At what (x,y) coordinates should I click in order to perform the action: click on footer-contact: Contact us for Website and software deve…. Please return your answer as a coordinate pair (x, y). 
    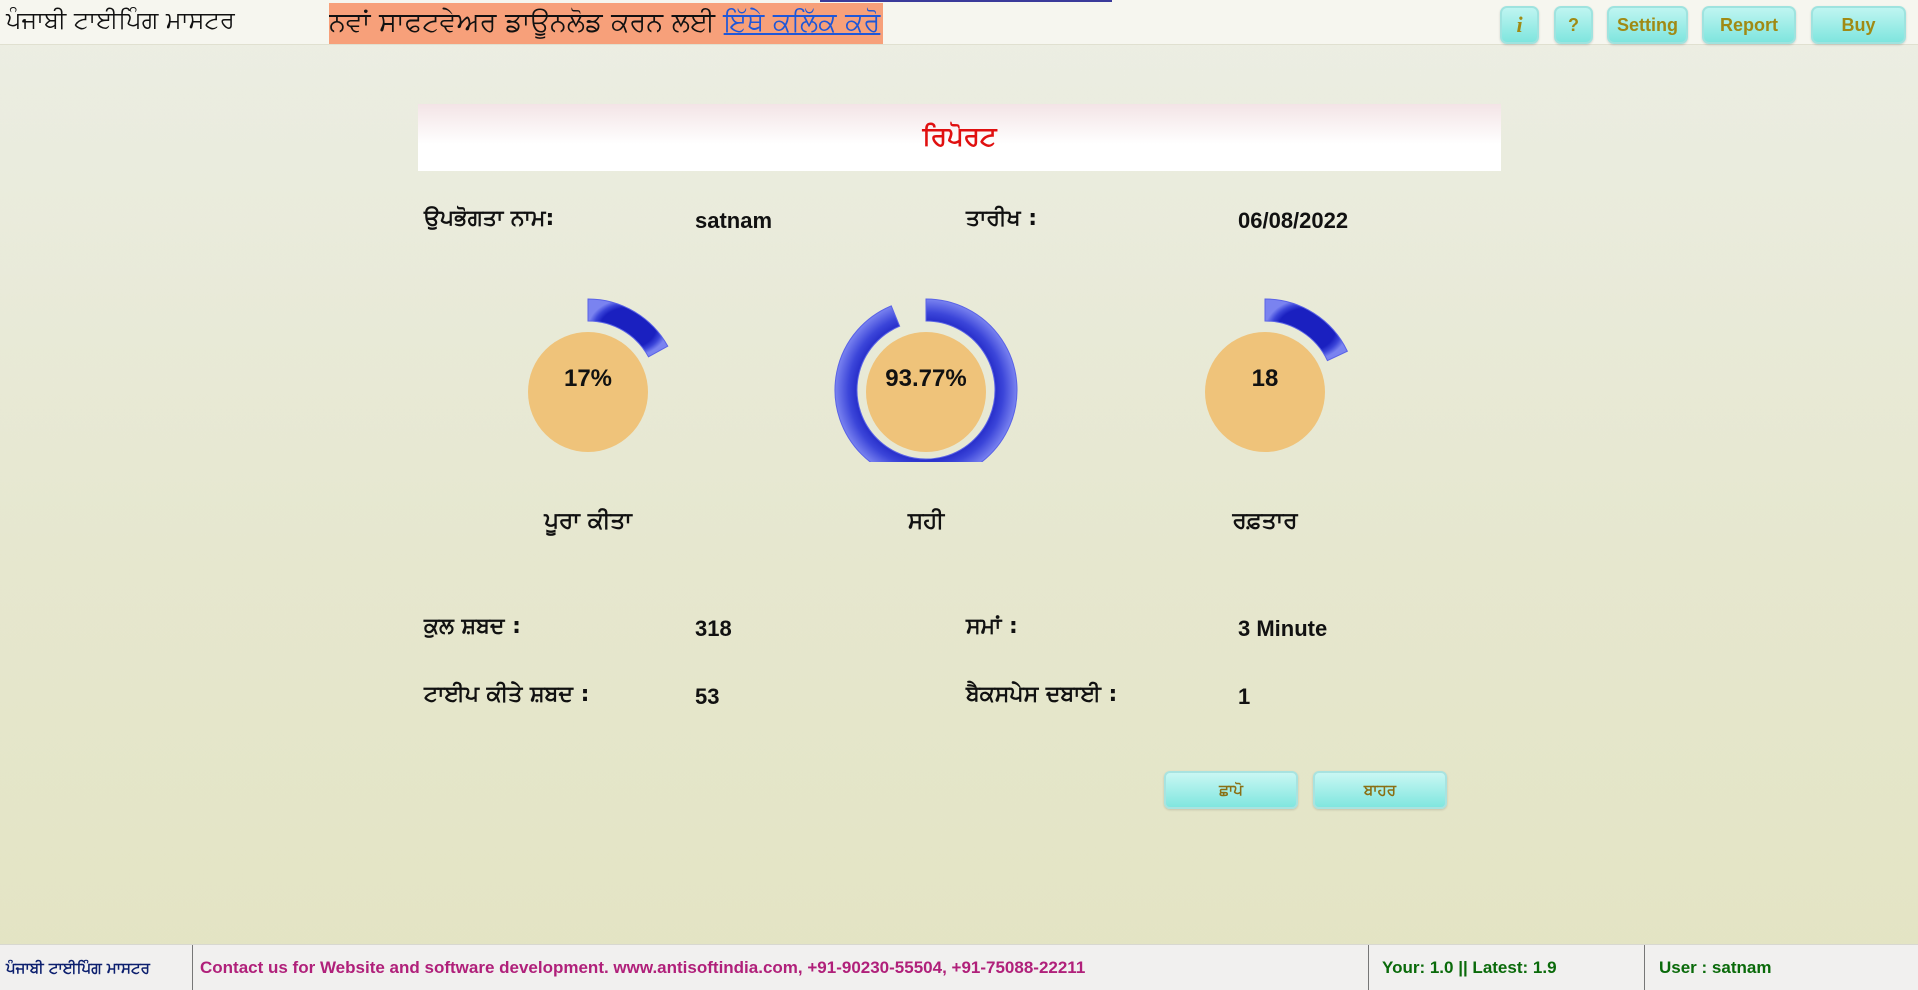
    Looking at the image, I should click on (643, 967).